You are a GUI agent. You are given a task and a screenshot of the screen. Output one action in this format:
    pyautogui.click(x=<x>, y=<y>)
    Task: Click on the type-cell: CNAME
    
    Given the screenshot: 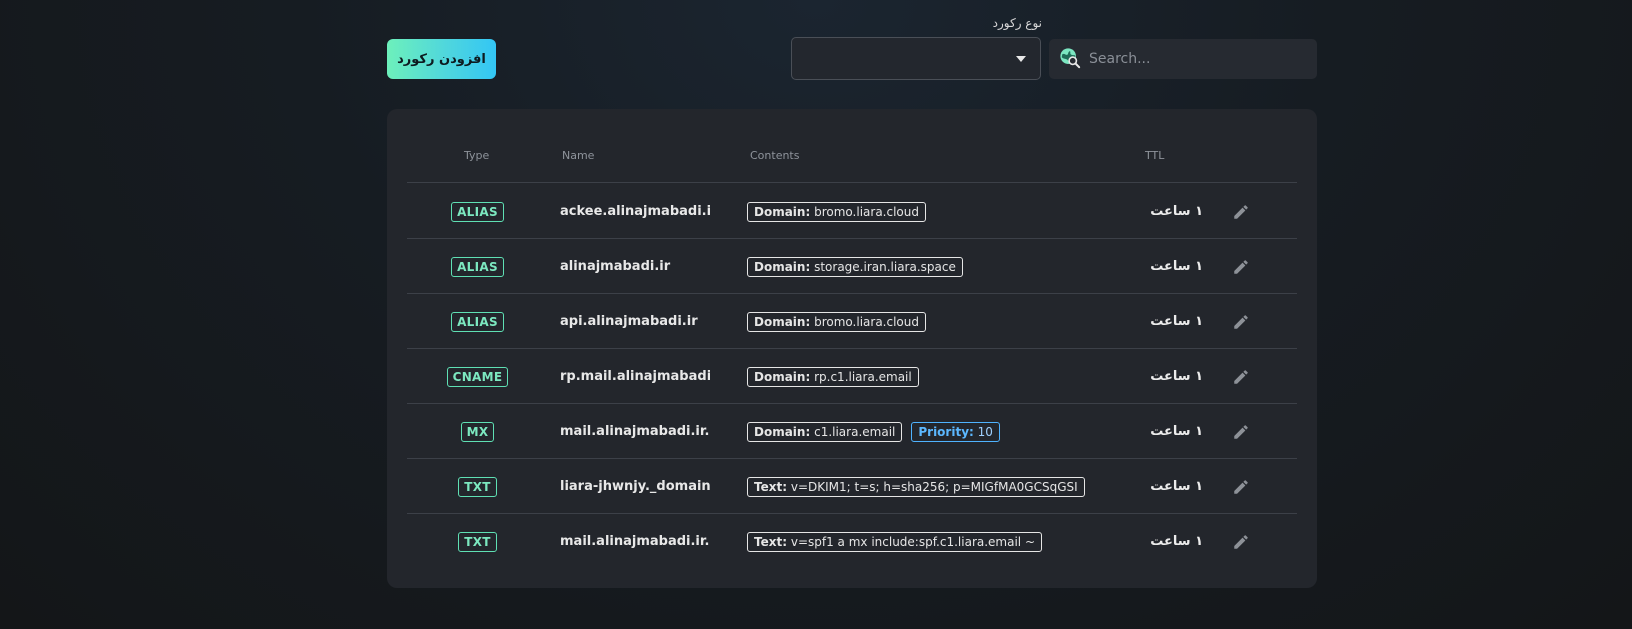 What is the action you would take?
    pyautogui.click(x=477, y=376)
    